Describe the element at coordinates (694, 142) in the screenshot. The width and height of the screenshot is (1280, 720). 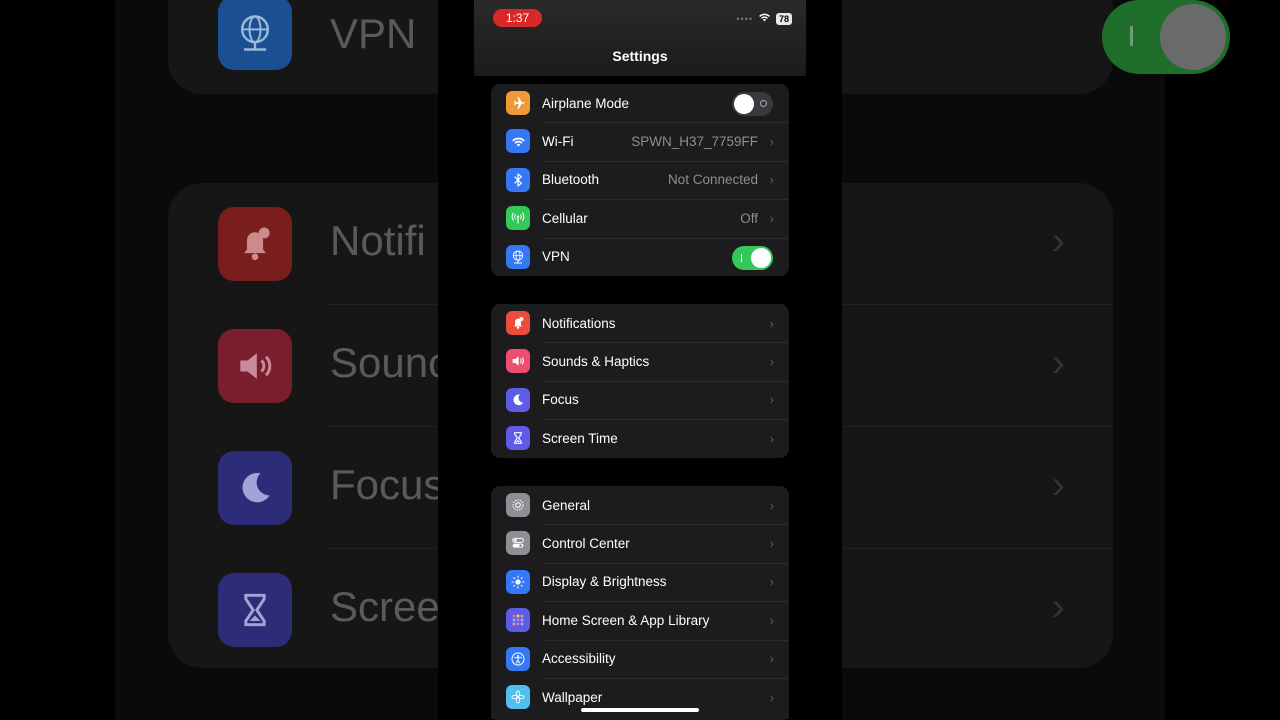
I see `wifi-network-value: SPWN_H37_7759FF` at that location.